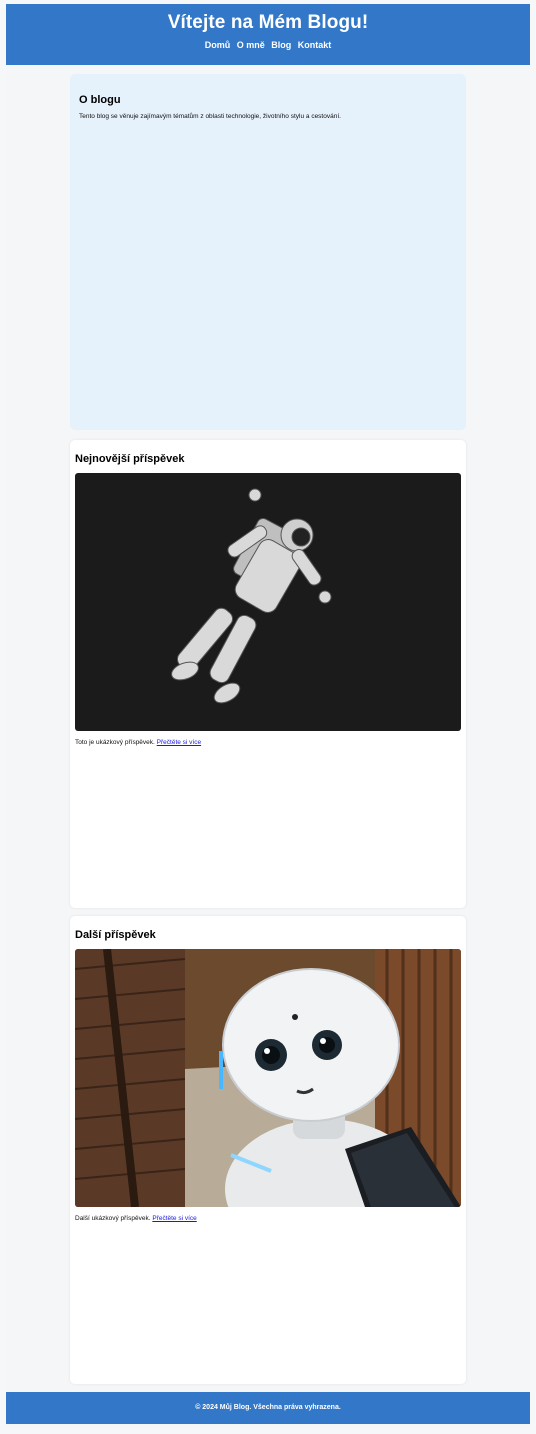 Image resolution: width=536 pixels, height=1434 pixels. I want to click on post-excerpt-text: Toto je ukázkový příspěvek., so click(115, 742).